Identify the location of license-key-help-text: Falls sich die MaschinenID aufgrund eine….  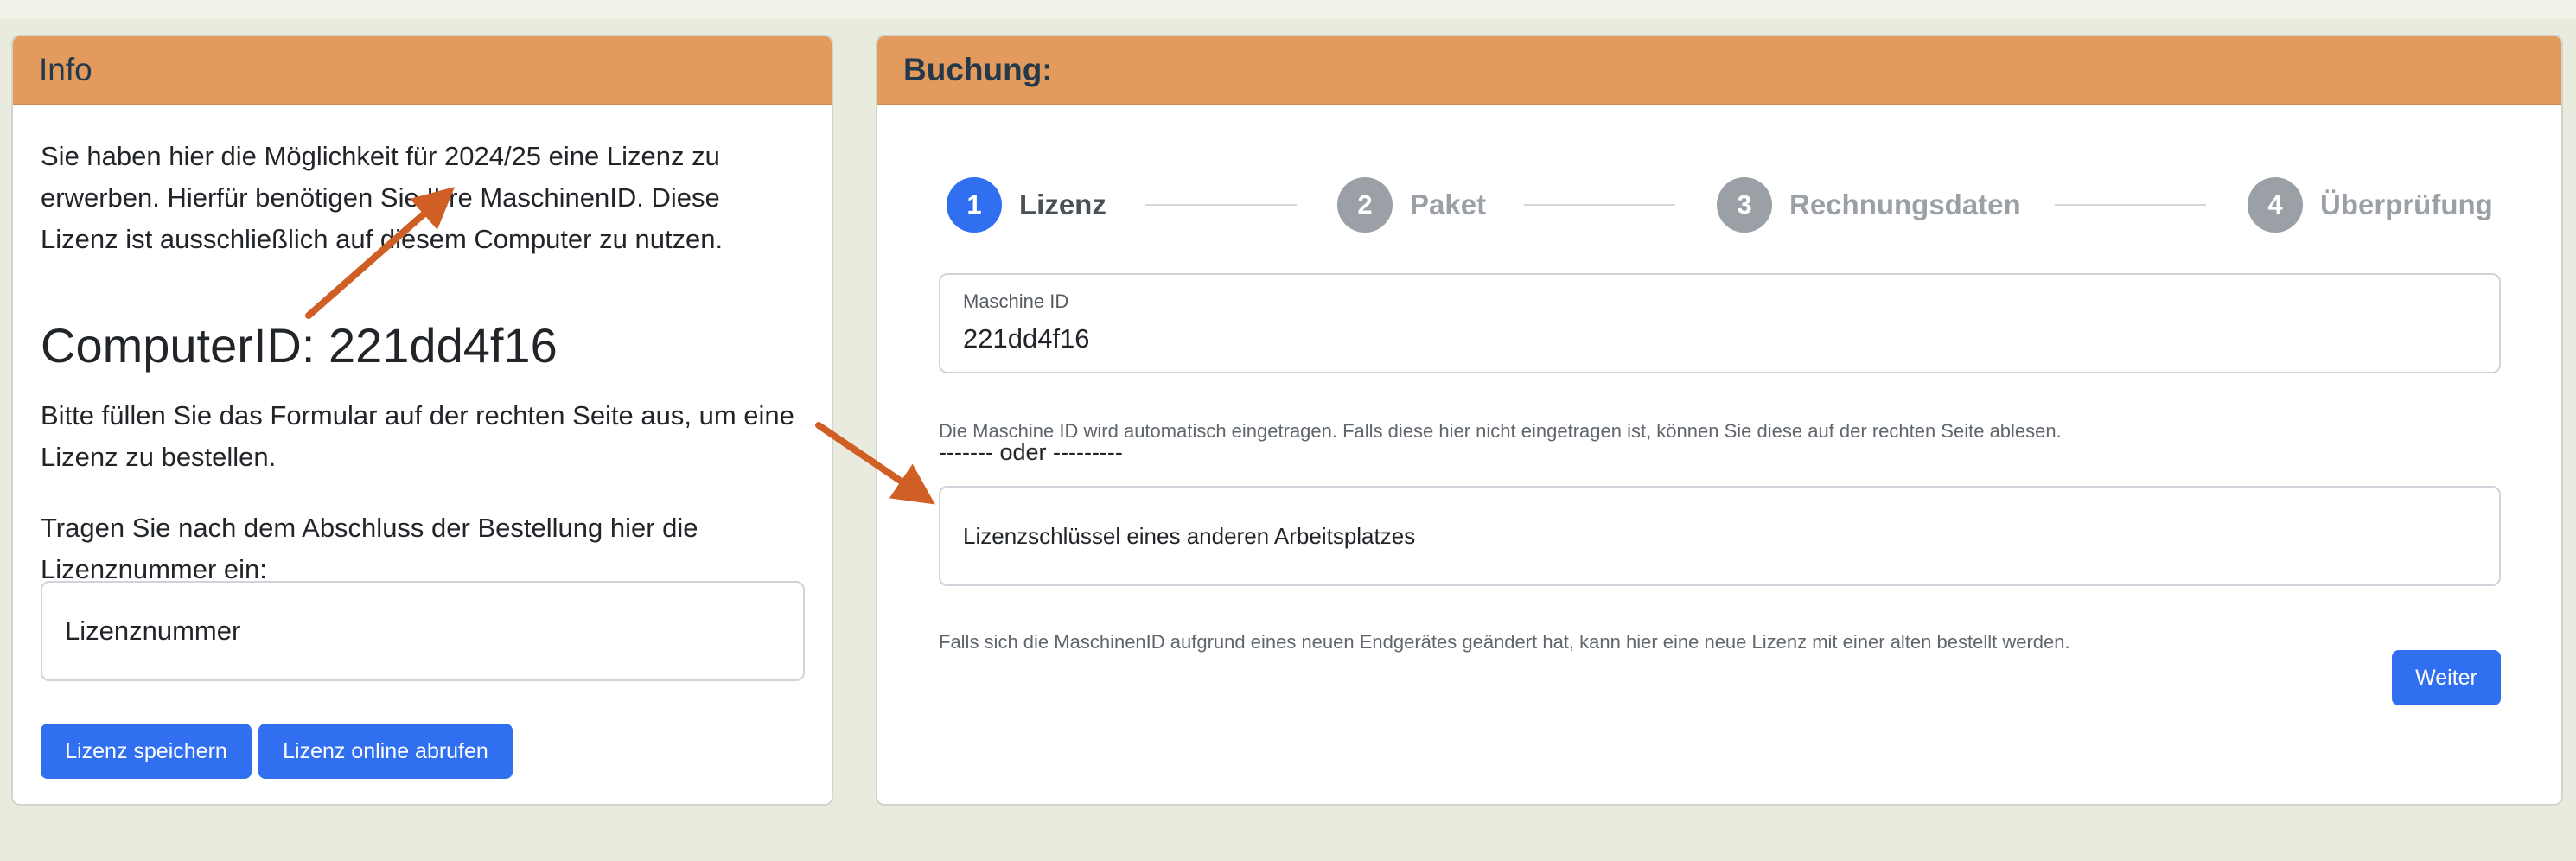
(1504, 642).